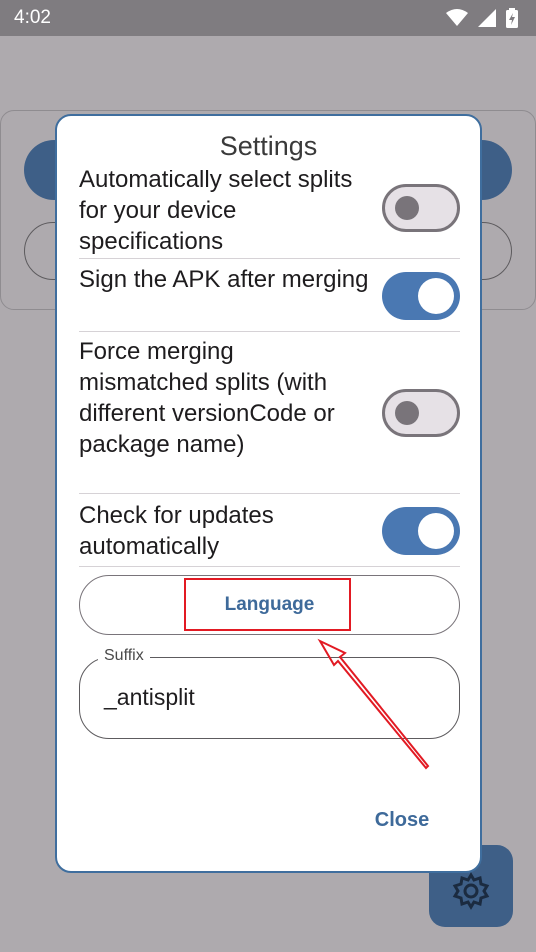 The width and height of the screenshot is (536, 952). What do you see at coordinates (269, 295) in the screenshot?
I see `option-sign-apk: Sign the APK after merging` at bounding box center [269, 295].